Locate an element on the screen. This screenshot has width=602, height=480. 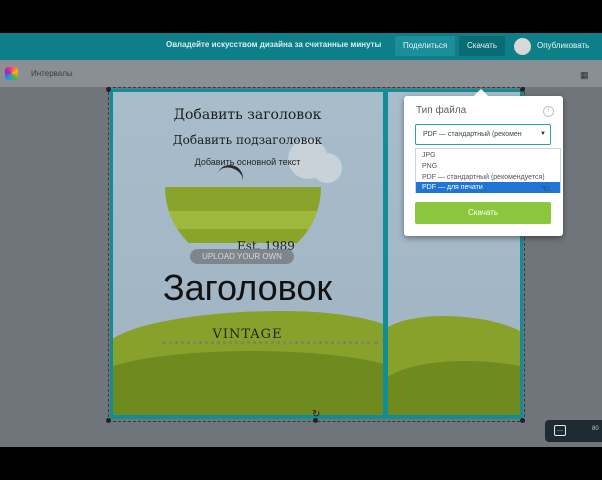
file-type-select: PDF — стандартный (рекомен ▼ is located at coordinates (483, 134).